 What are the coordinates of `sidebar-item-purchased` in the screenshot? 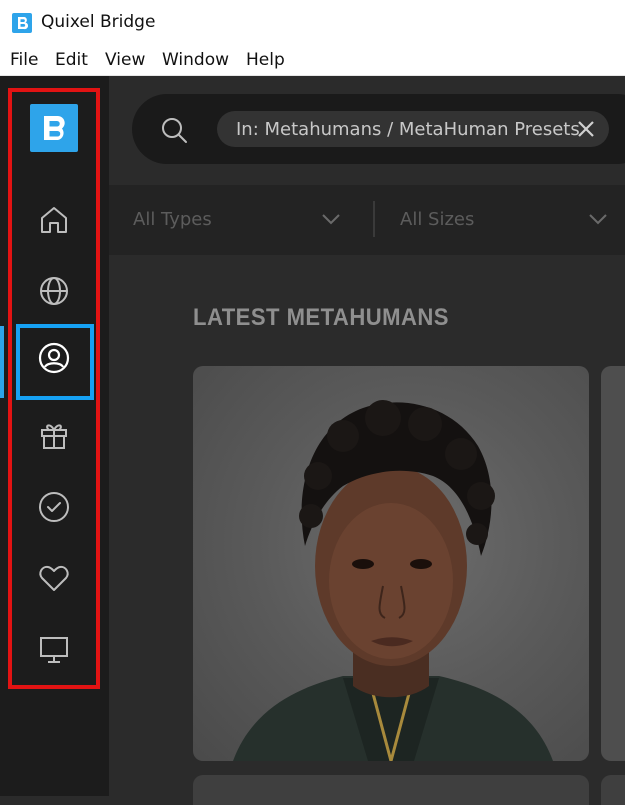 It's located at (54, 507).